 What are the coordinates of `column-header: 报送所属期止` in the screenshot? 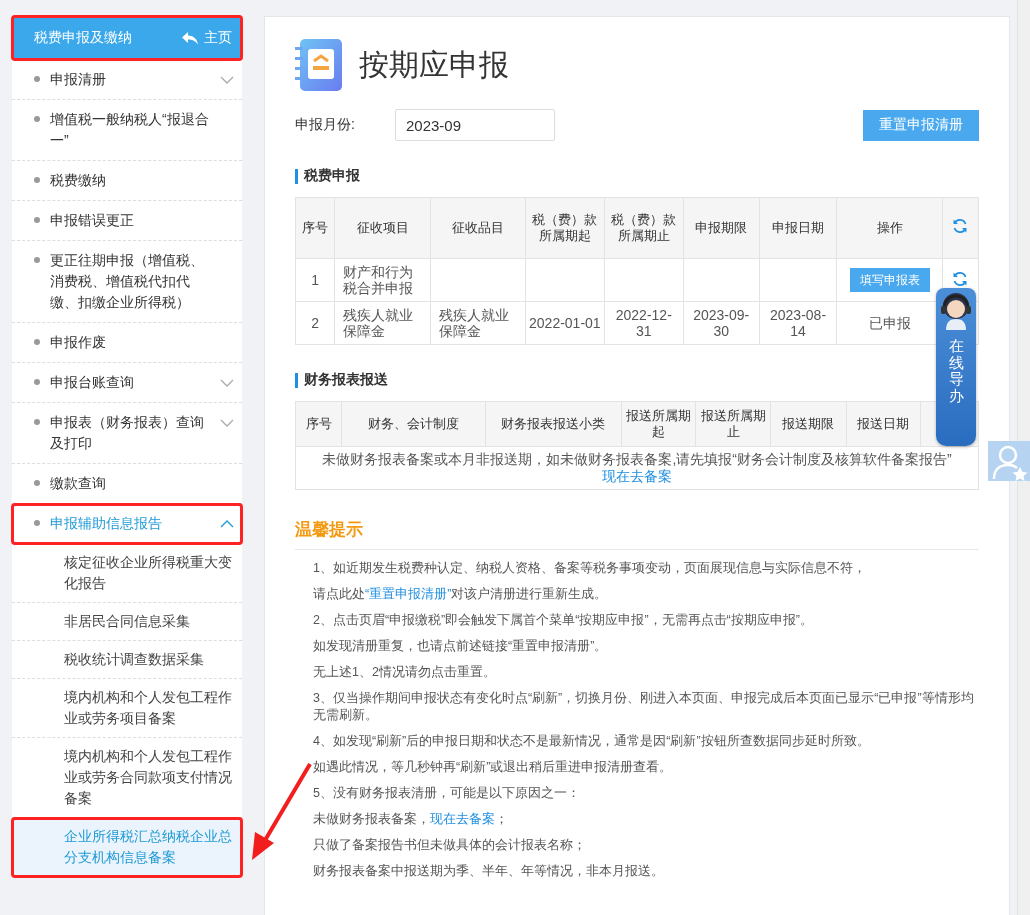 It's located at (733, 423).